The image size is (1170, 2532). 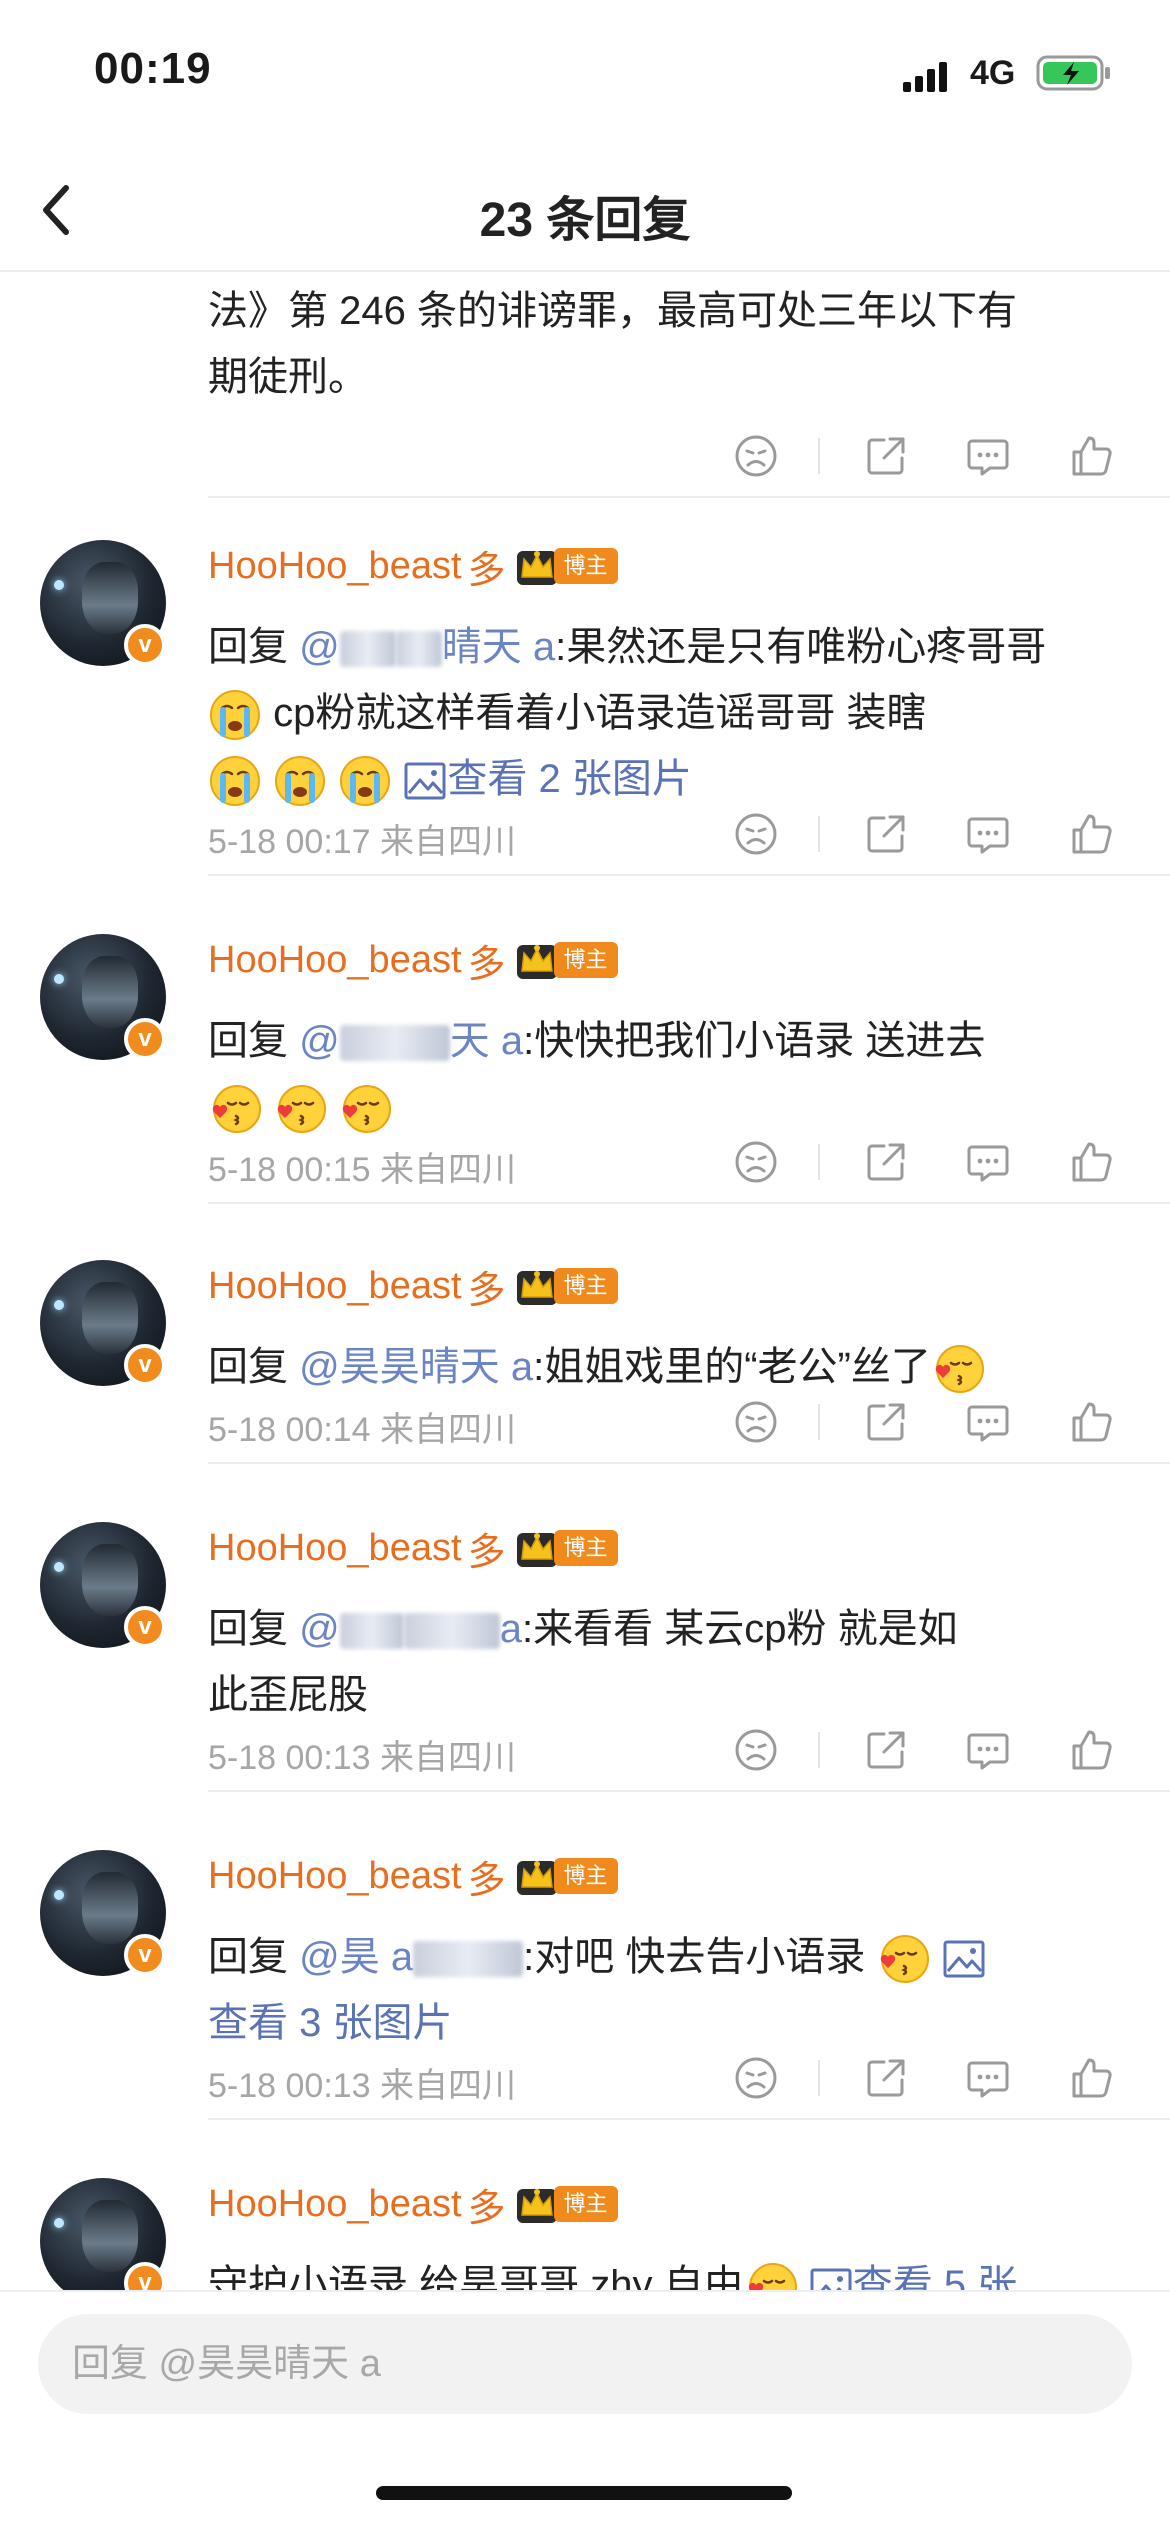 What do you see at coordinates (362, 842) in the screenshot?
I see `timestamp-location: 5-18 00:17 来自四川` at bounding box center [362, 842].